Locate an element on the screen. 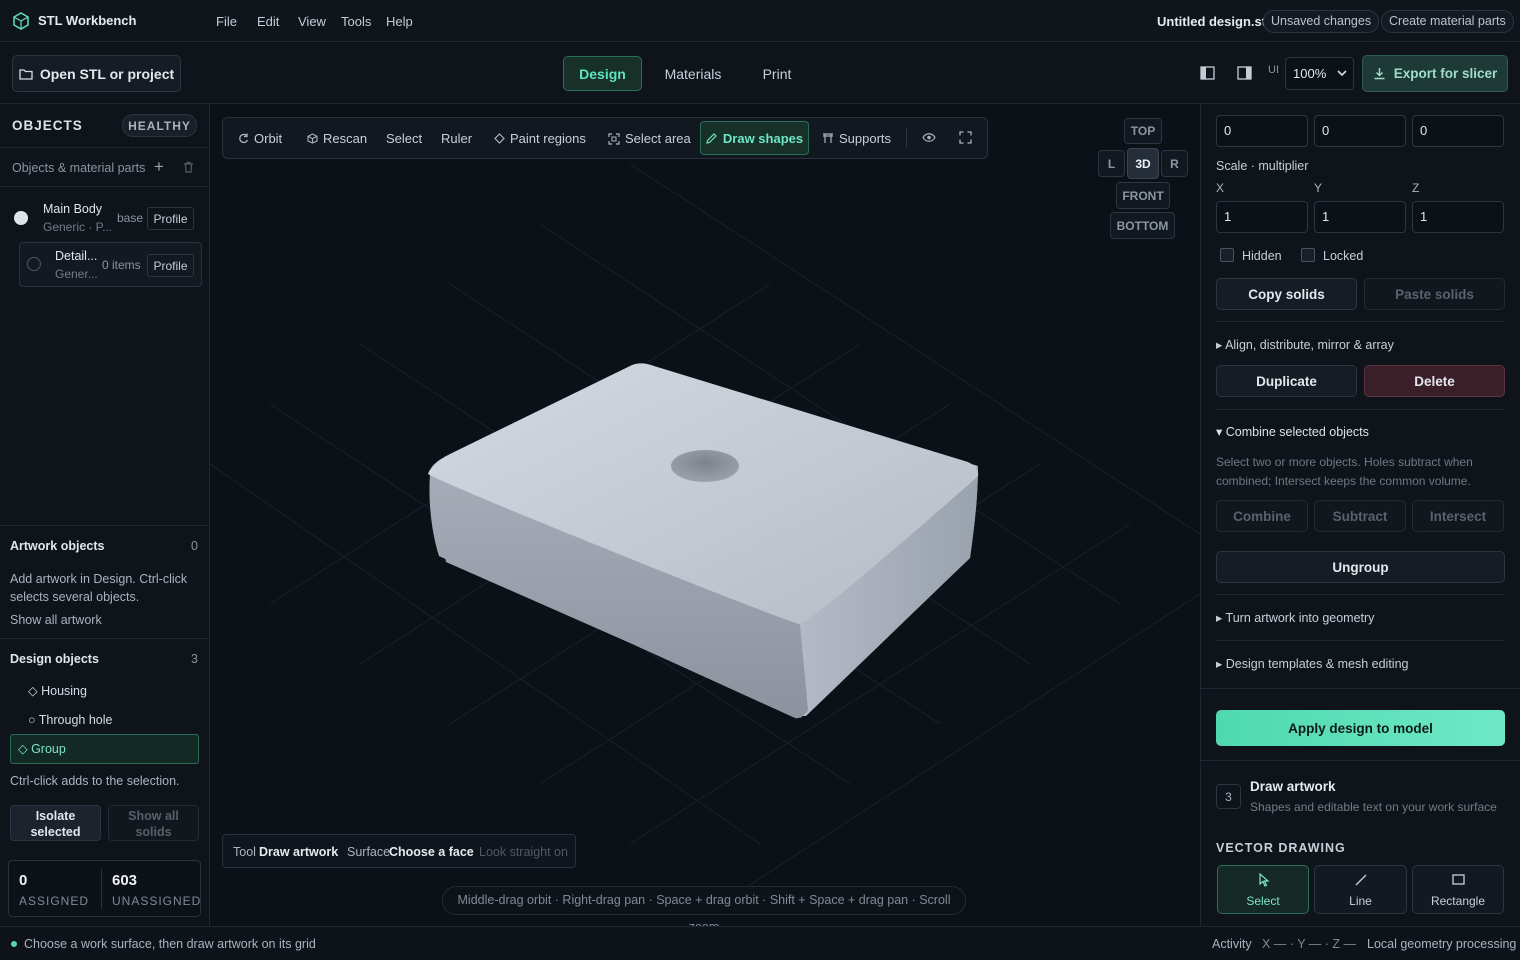 The height and width of the screenshot is (960, 1520). eye-icon is located at coordinates (929, 137).